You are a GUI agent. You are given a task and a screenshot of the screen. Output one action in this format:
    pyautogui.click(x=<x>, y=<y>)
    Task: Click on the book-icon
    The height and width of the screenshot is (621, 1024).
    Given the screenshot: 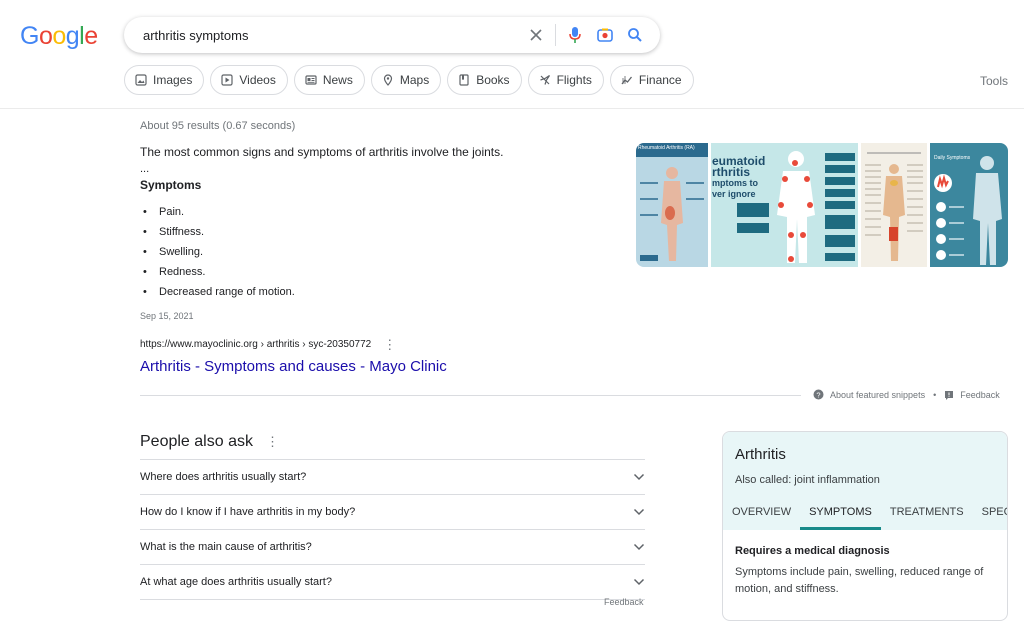 What is the action you would take?
    pyautogui.click(x=464, y=80)
    